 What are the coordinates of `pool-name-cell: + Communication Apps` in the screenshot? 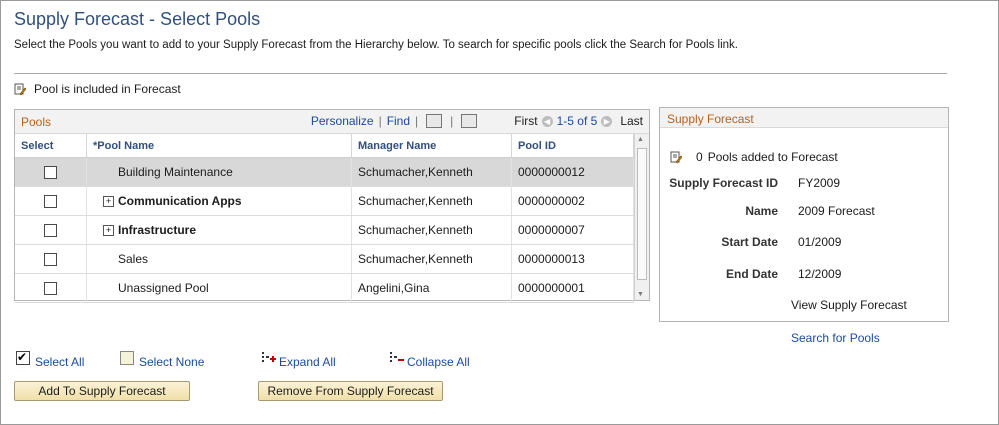 It's located at (219, 201).